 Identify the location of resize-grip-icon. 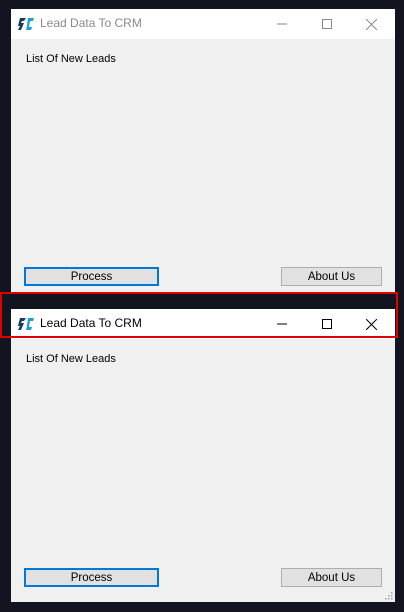
(388, 595).